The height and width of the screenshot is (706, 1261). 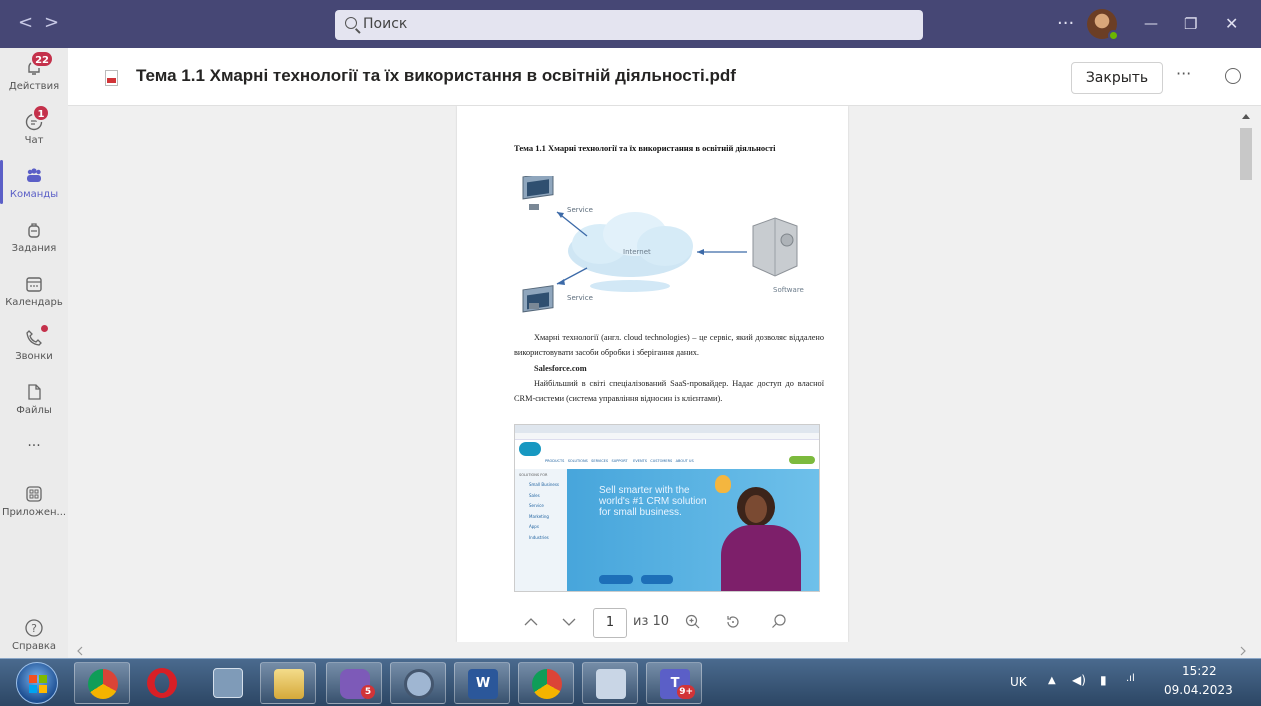 What do you see at coordinates (1243, 651) in the screenshot?
I see `scroll-right-icon` at bounding box center [1243, 651].